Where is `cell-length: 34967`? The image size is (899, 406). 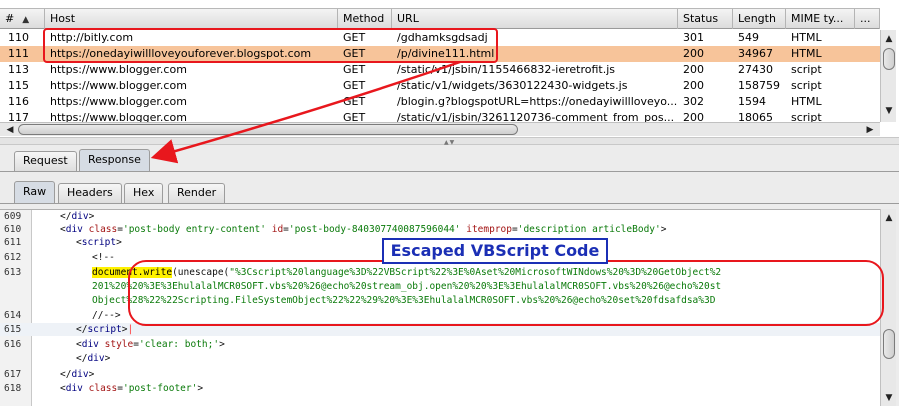 cell-length: 34967 is located at coordinates (755, 53).